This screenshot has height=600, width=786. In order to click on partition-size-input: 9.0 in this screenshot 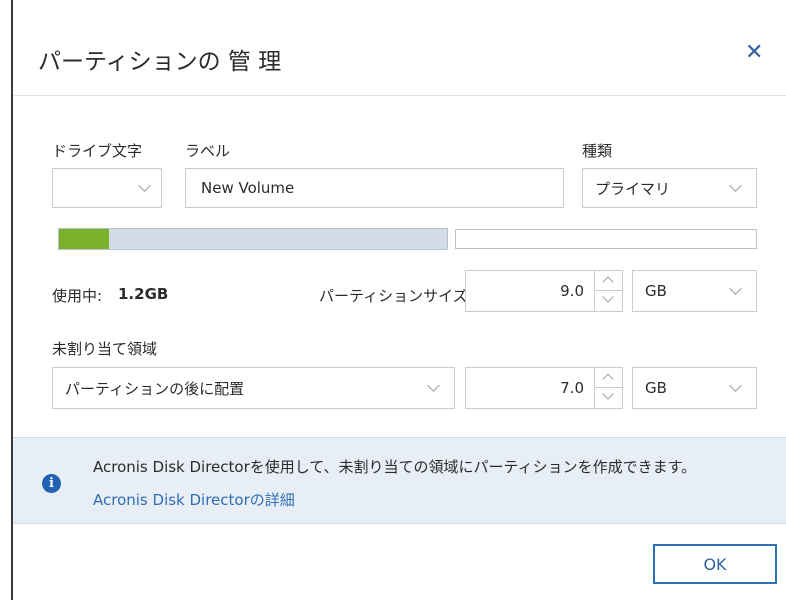, I will do `click(544, 291)`.